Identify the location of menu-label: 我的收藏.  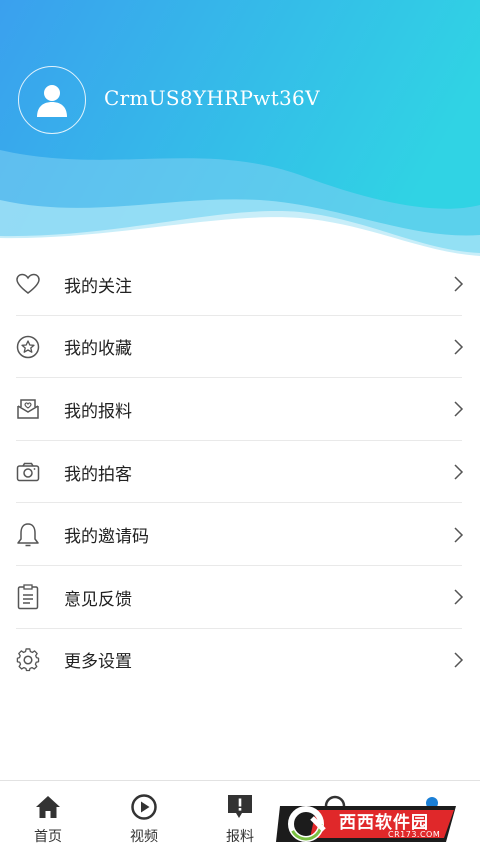
(98, 349).